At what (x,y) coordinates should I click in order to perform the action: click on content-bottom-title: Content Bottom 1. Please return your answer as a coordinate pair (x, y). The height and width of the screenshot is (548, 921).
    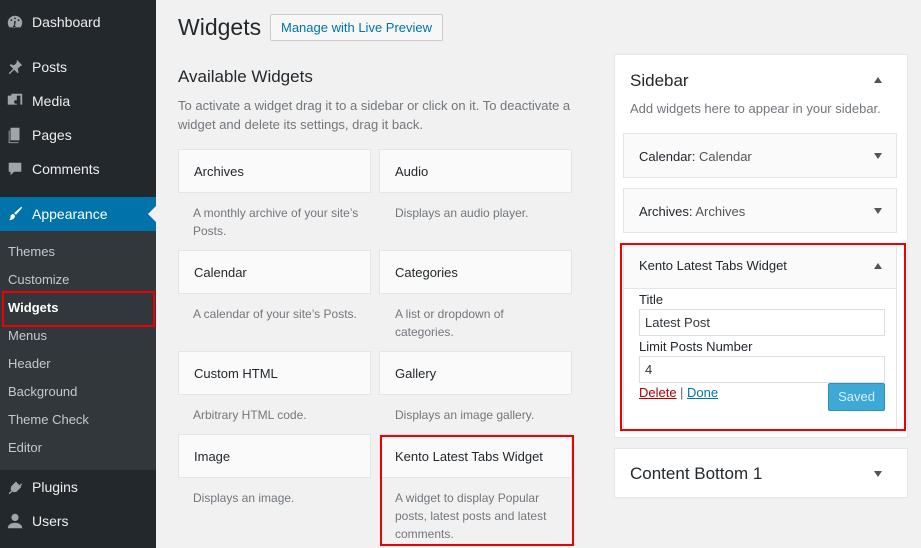
    Looking at the image, I should click on (696, 473).